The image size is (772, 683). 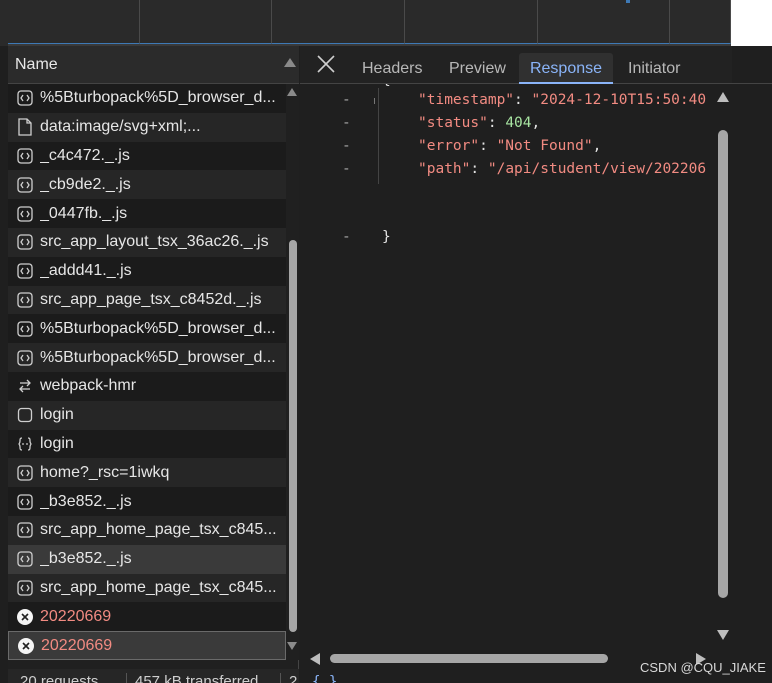 What do you see at coordinates (566, 68) in the screenshot?
I see `tab-response: Response` at bounding box center [566, 68].